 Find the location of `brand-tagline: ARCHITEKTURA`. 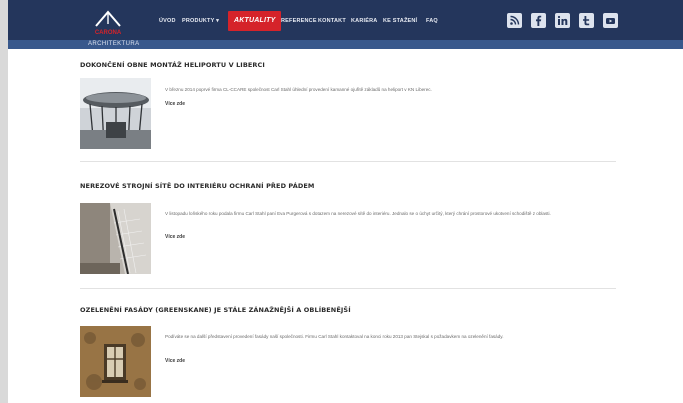

brand-tagline: ARCHITEKTURA is located at coordinates (114, 44).